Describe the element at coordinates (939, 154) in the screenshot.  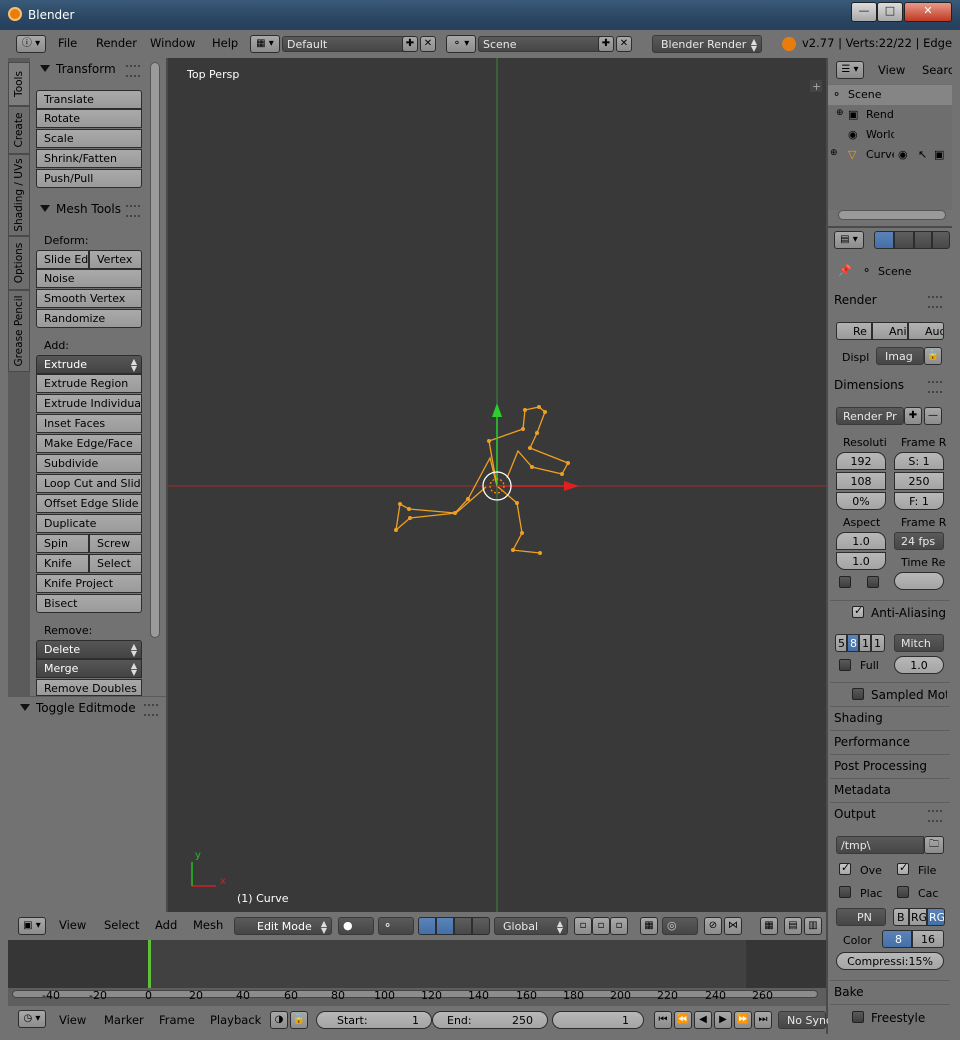
I see `renderable-camera-icon: ▣` at that location.